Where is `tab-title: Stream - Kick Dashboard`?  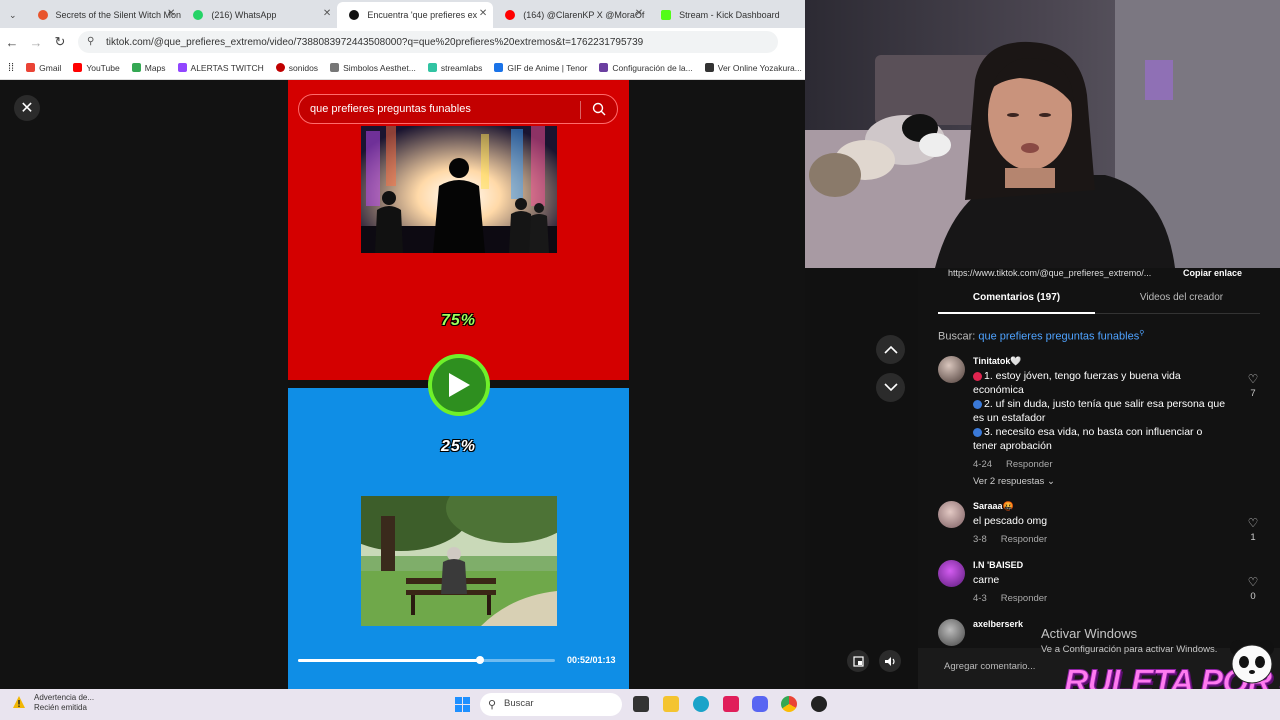
tab-title: Stream - Kick Dashboard is located at coordinates (729, 15).